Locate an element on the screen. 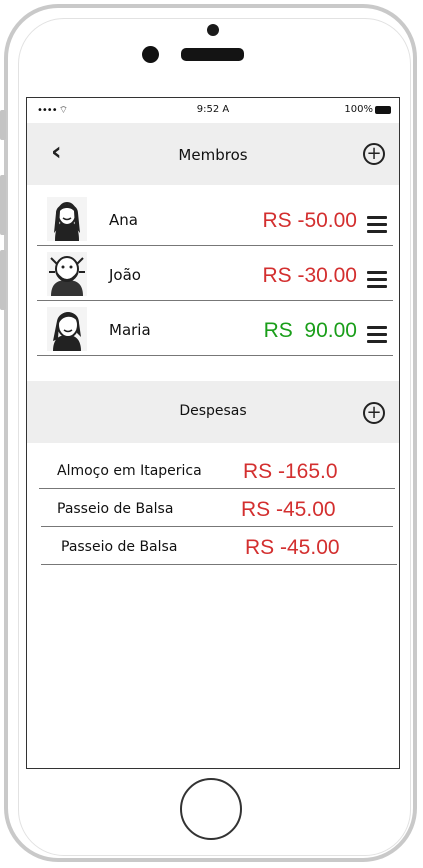 Image resolution: width=423 pixels, height=868 pixels. proximity-sensor is located at coordinates (213, 30).